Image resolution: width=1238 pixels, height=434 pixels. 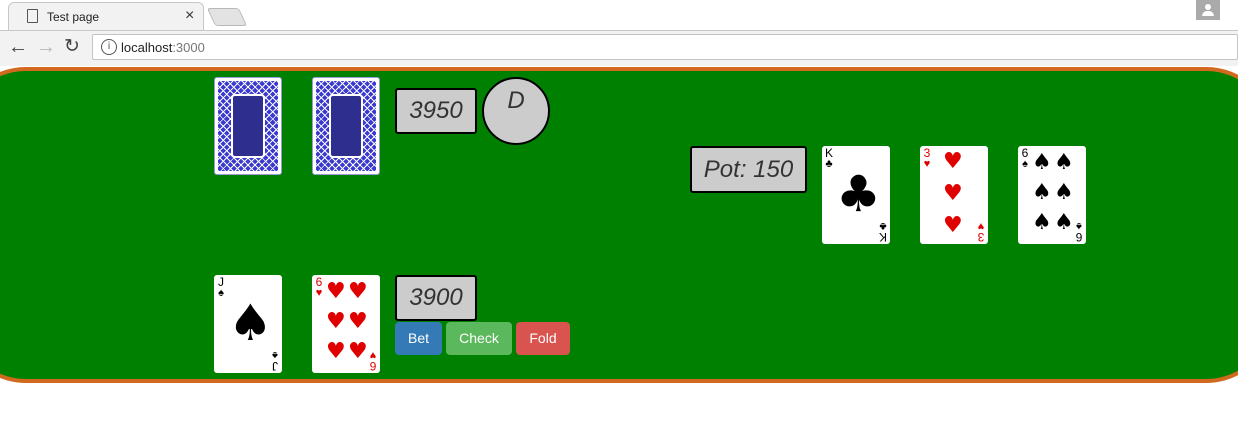 I want to click on clubs-icon: ♣, so click(x=858, y=194).